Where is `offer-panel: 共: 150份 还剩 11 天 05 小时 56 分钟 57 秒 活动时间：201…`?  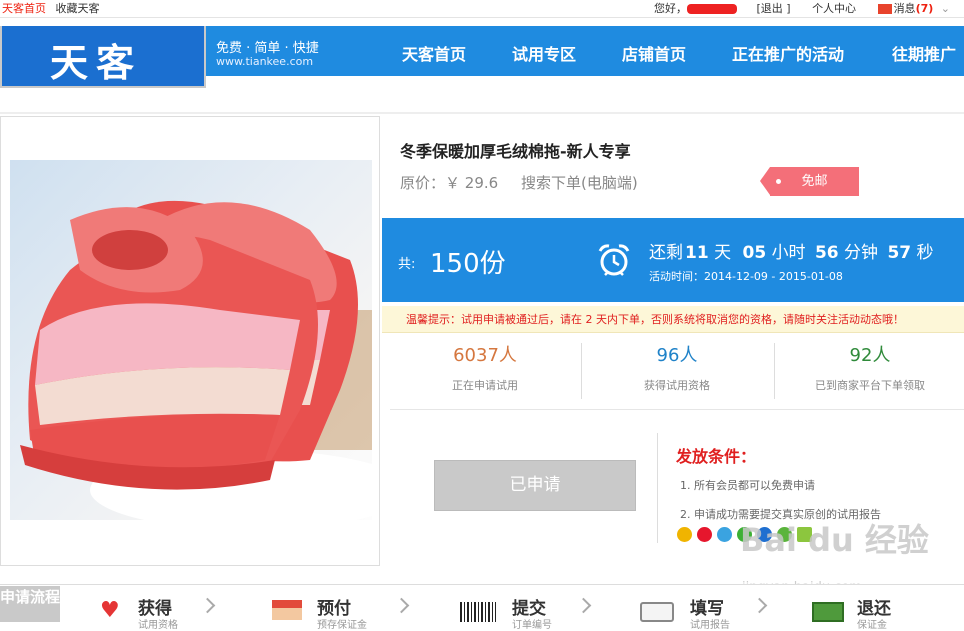 offer-panel: 共: 150份 还剩 11 天 05 小时 56 分钟 57 秒 活动时间：201… is located at coordinates (673, 260).